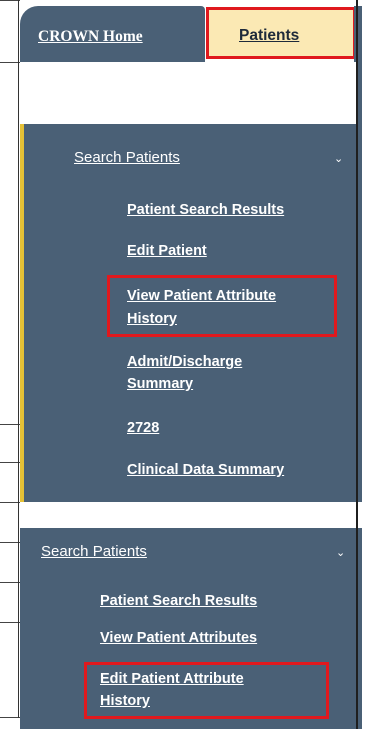  What do you see at coordinates (125, 701) in the screenshot?
I see `nav-item-edit-patient-attribute-history-line2: History` at bounding box center [125, 701].